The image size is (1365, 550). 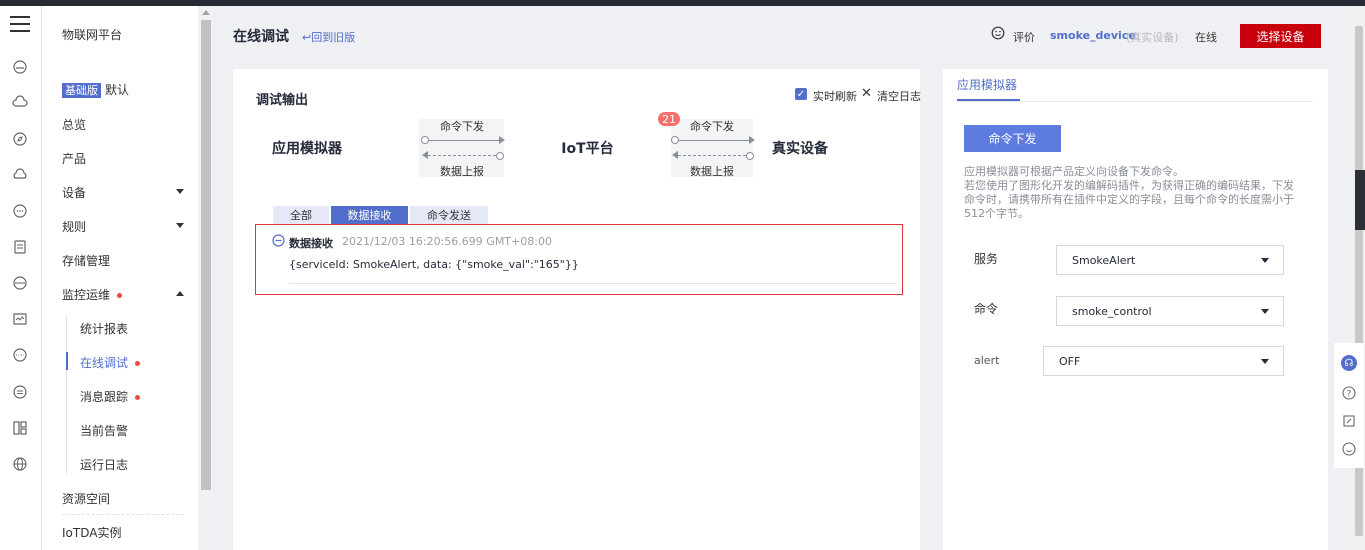 I want to click on cloud-more-icon, so click(x=20, y=211).